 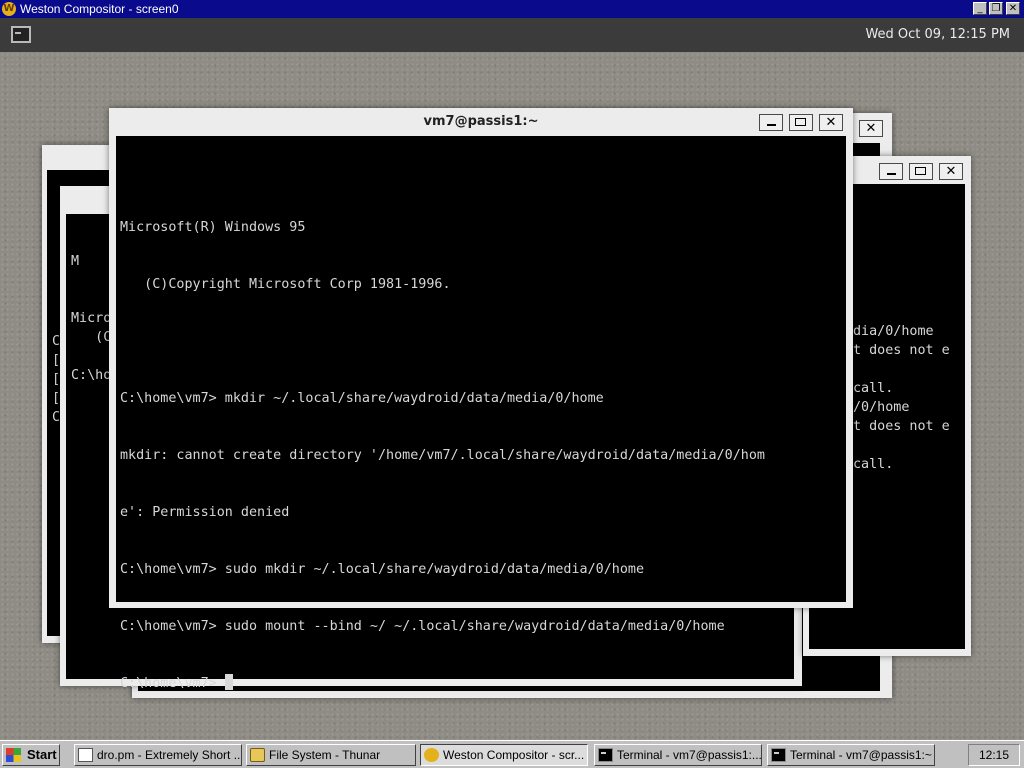 I want to click on weston-panel: Wed Oct 09, 12:15 PM, so click(x=512, y=35).